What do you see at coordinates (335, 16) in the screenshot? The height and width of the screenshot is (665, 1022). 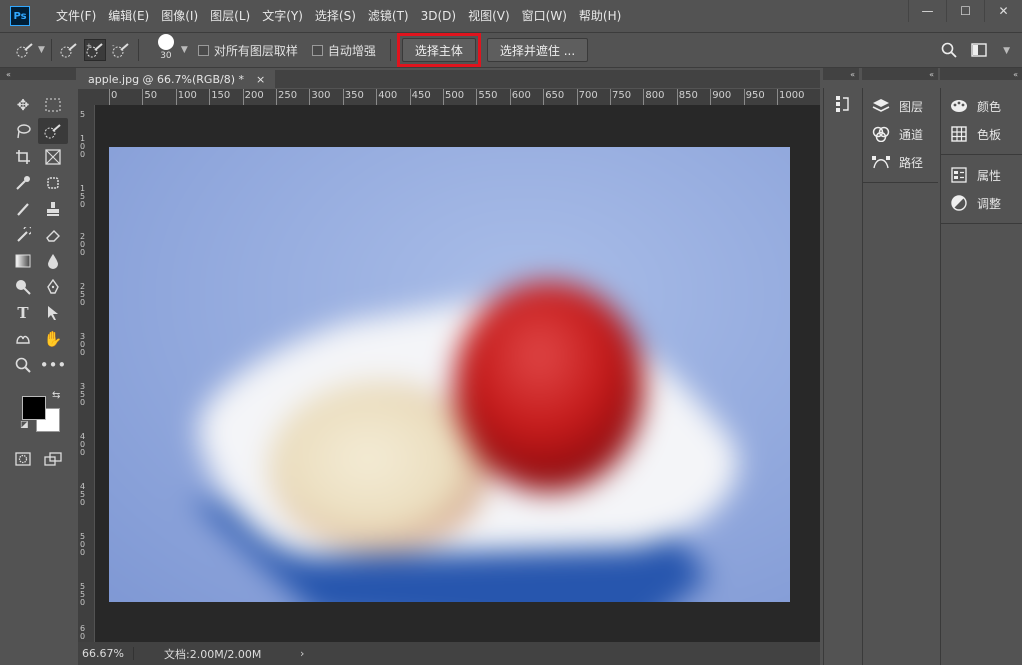 I see `menu-select: 选择(S)` at bounding box center [335, 16].